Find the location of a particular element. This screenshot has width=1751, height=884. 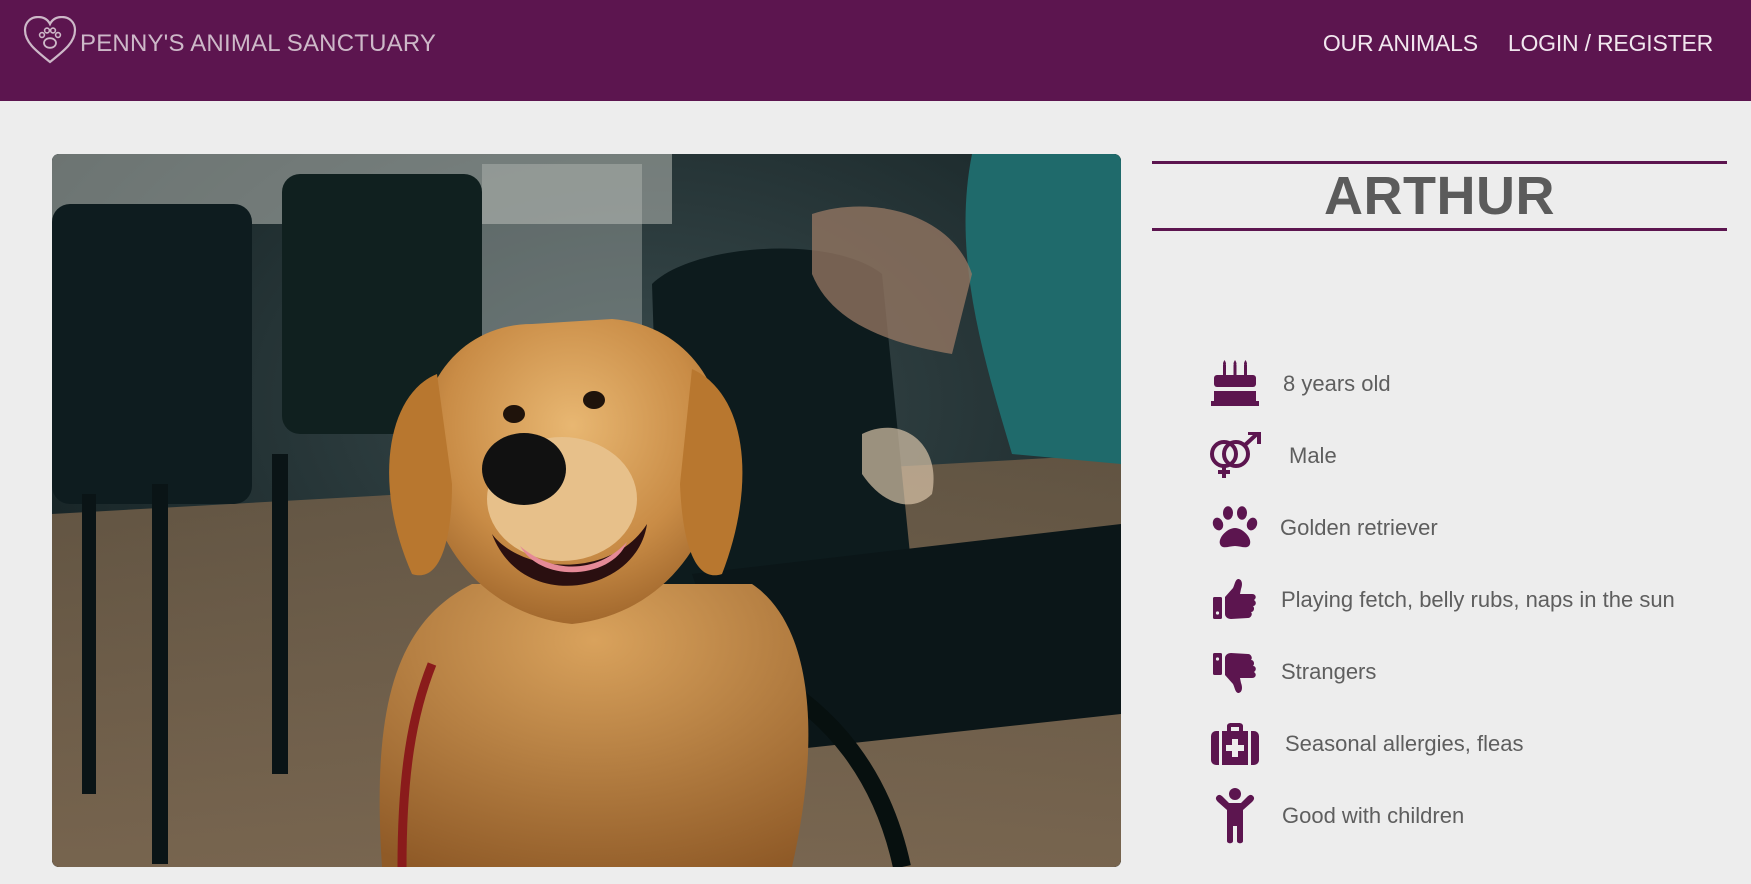

fact-medical: Seasonal allergies, fleas is located at coordinates (1467, 744).